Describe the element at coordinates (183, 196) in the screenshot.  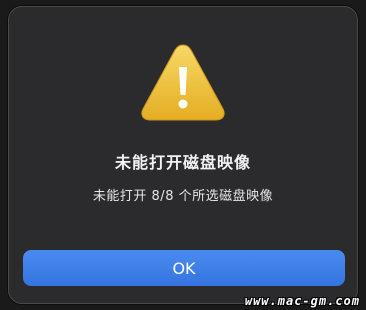
I see `dialog-message: 未能打开 8/8 个所选磁盘映像` at that location.